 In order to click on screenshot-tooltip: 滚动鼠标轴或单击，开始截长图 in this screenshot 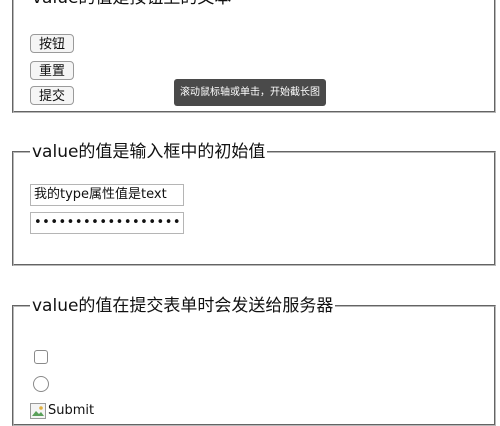, I will do `click(250, 92)`.